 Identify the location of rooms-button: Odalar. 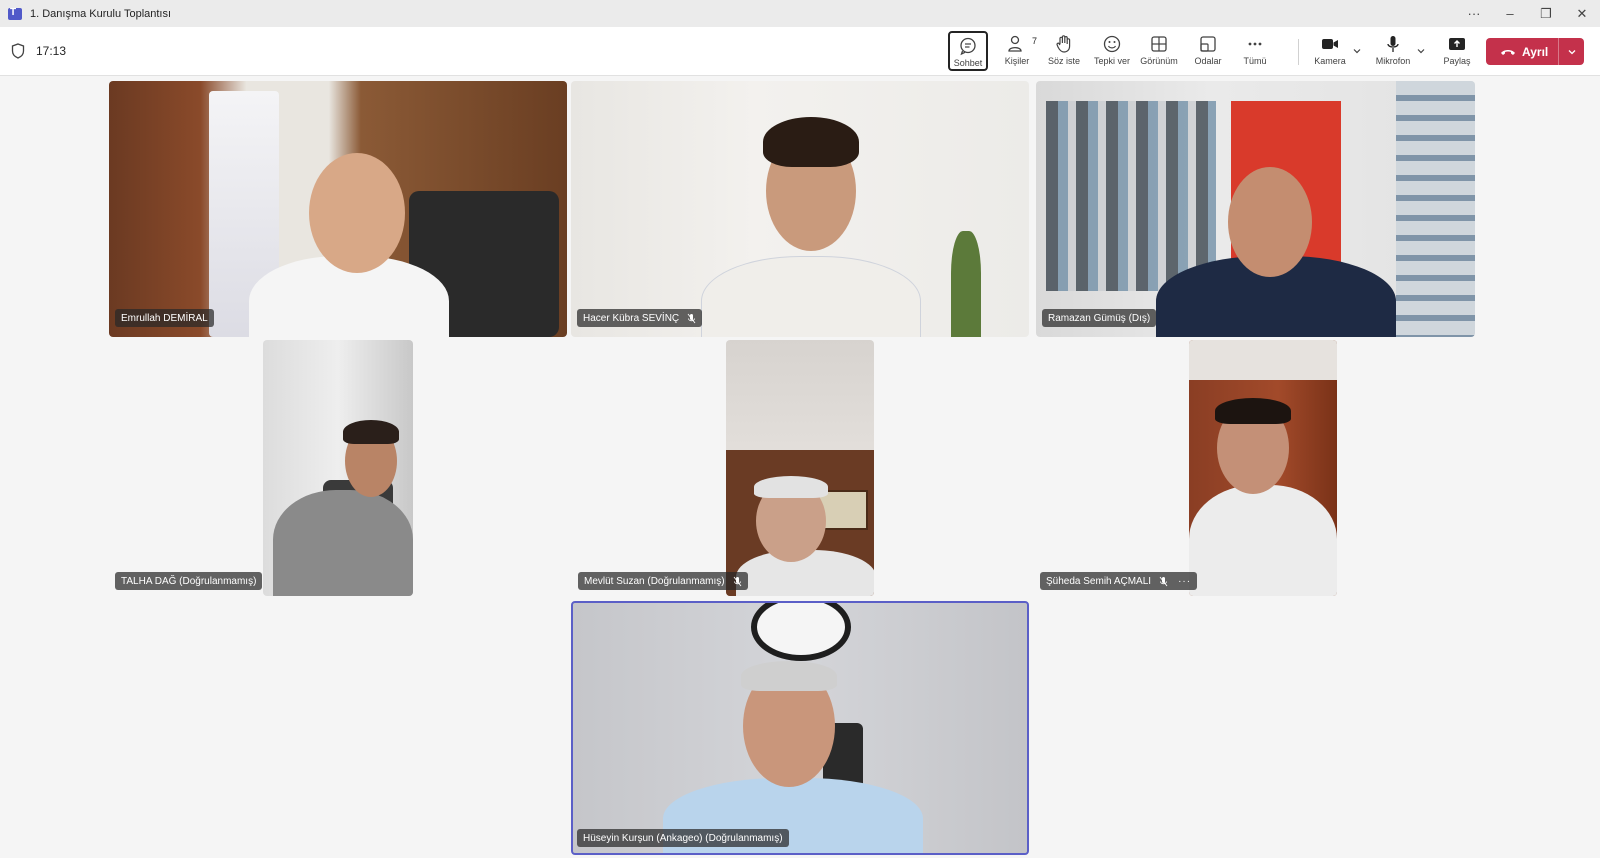
(1208, 51).